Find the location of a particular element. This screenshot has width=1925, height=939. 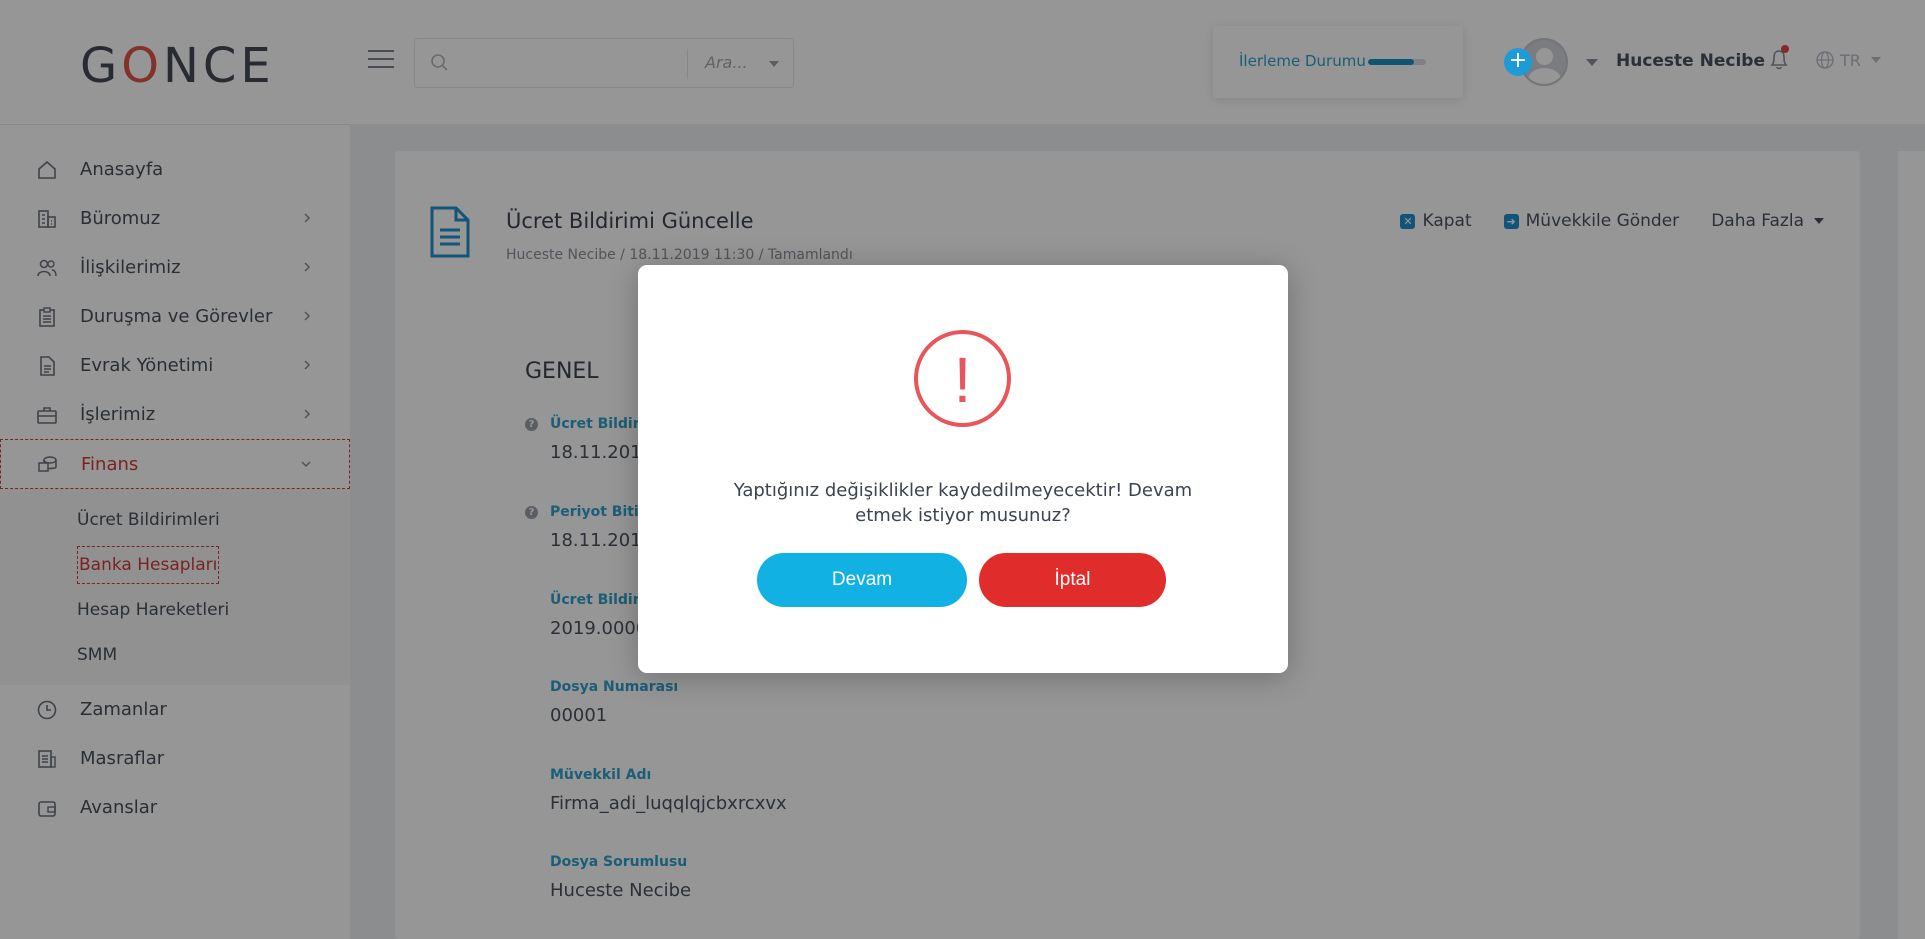

continue-button: Devam is located at coordinates (862, 580).